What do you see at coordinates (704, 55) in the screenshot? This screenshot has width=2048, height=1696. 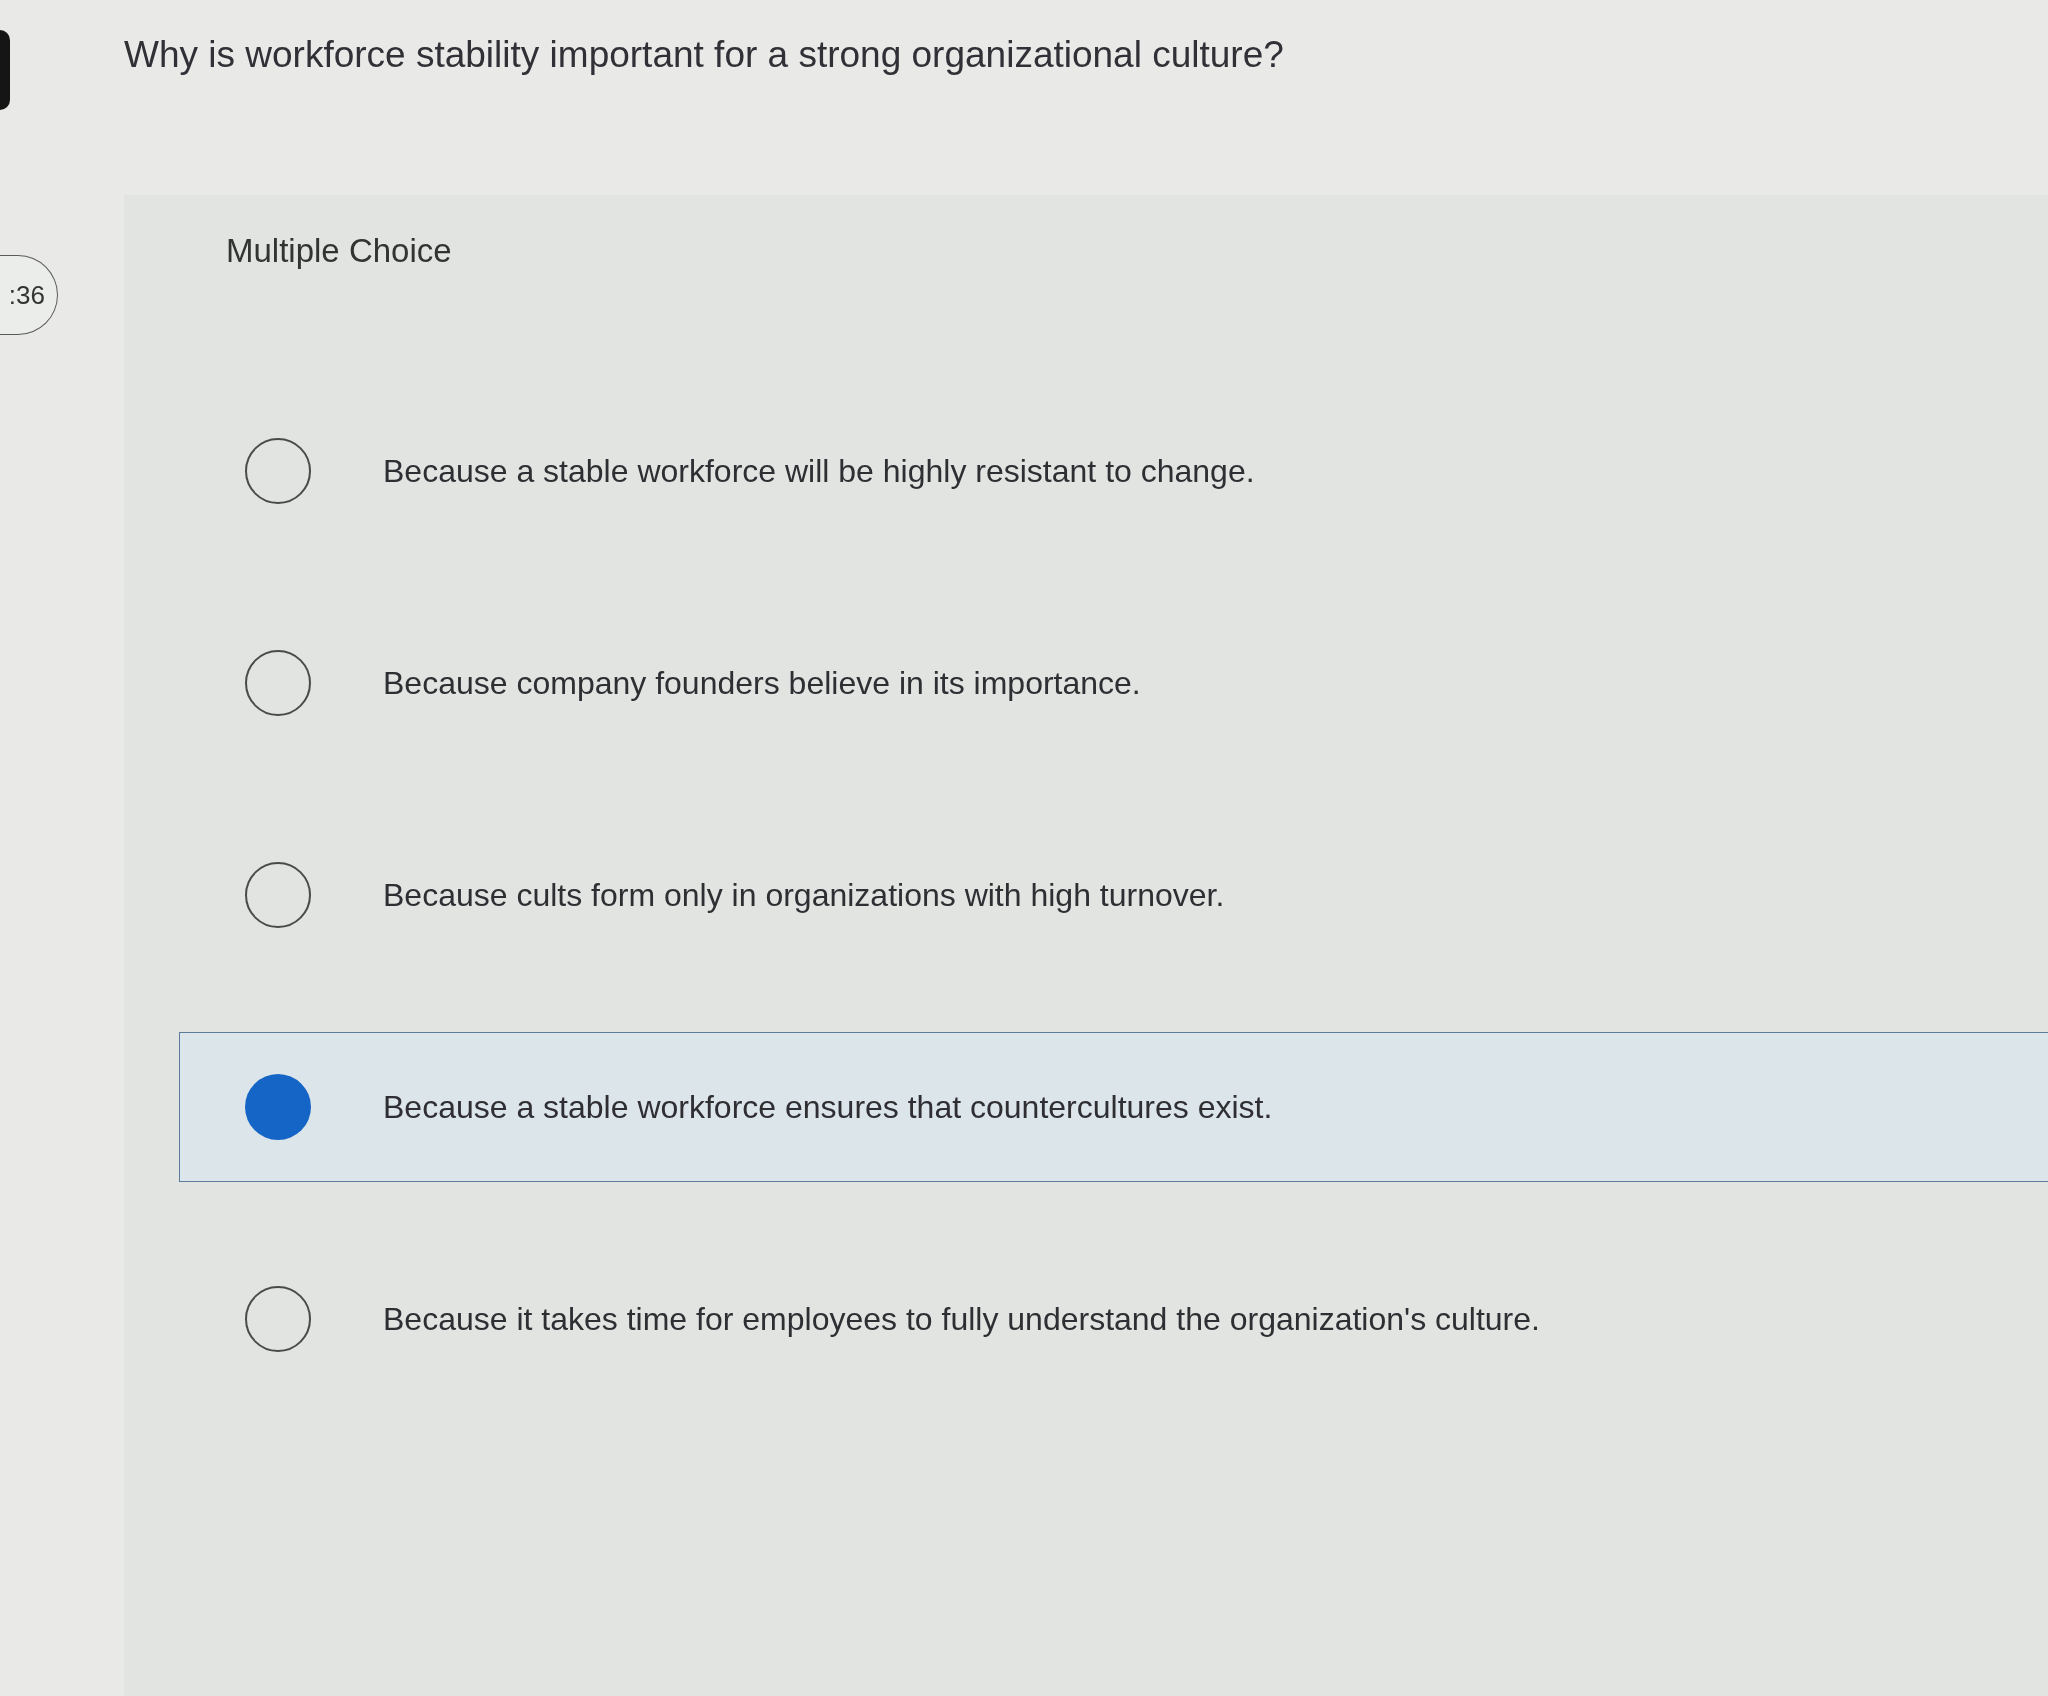 I see `question-text: Why is workforce stability important for a strong organizational culture?` at bounding box center [704, 55].